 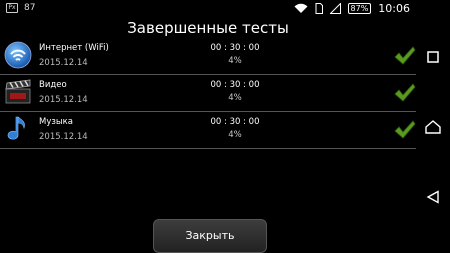 What do you see at coordinates (208, 130) in the screenshot?
I see `list-item: Музыка 2015.12.14 00 : 30 : 00 4%` at bounding box center [208, 130].